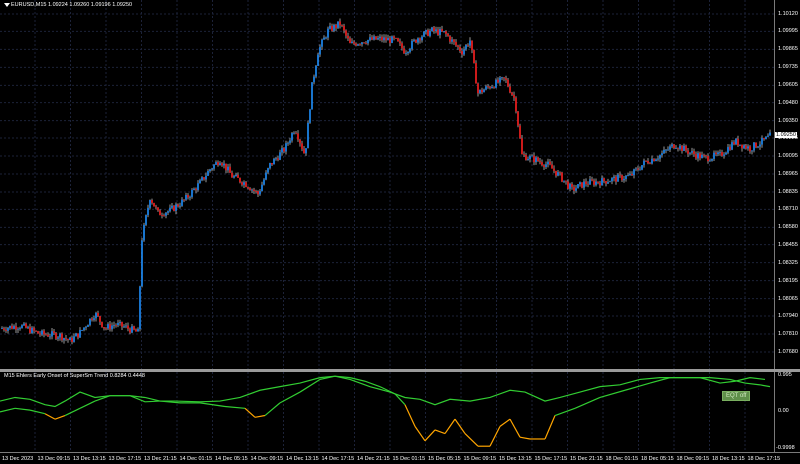 The width and height of the screenshot is (800, 464). Describe the element at coordinates (515, 459) in the screenshot. I see `time-axis-label: 15 Dec 13:15` at that location.